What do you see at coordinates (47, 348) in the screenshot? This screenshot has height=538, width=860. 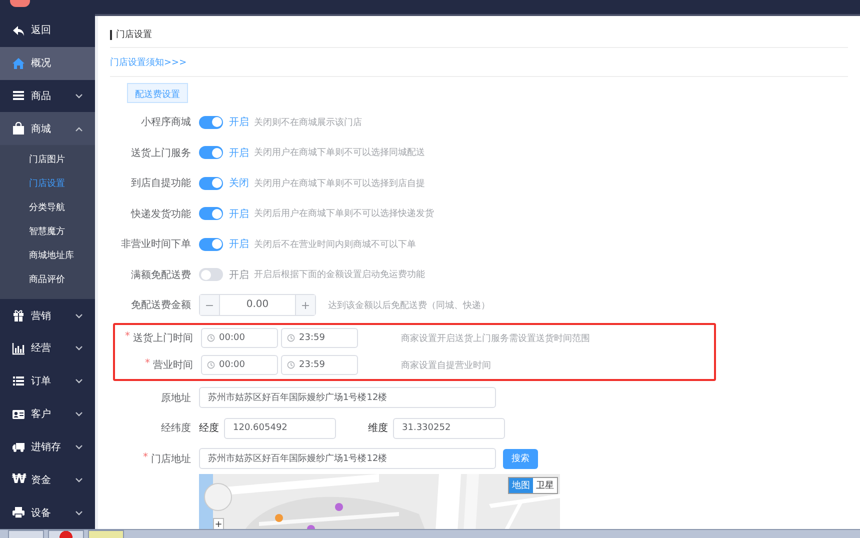 I see `sidebar-item: 经营` at bounding box center [47, 348].